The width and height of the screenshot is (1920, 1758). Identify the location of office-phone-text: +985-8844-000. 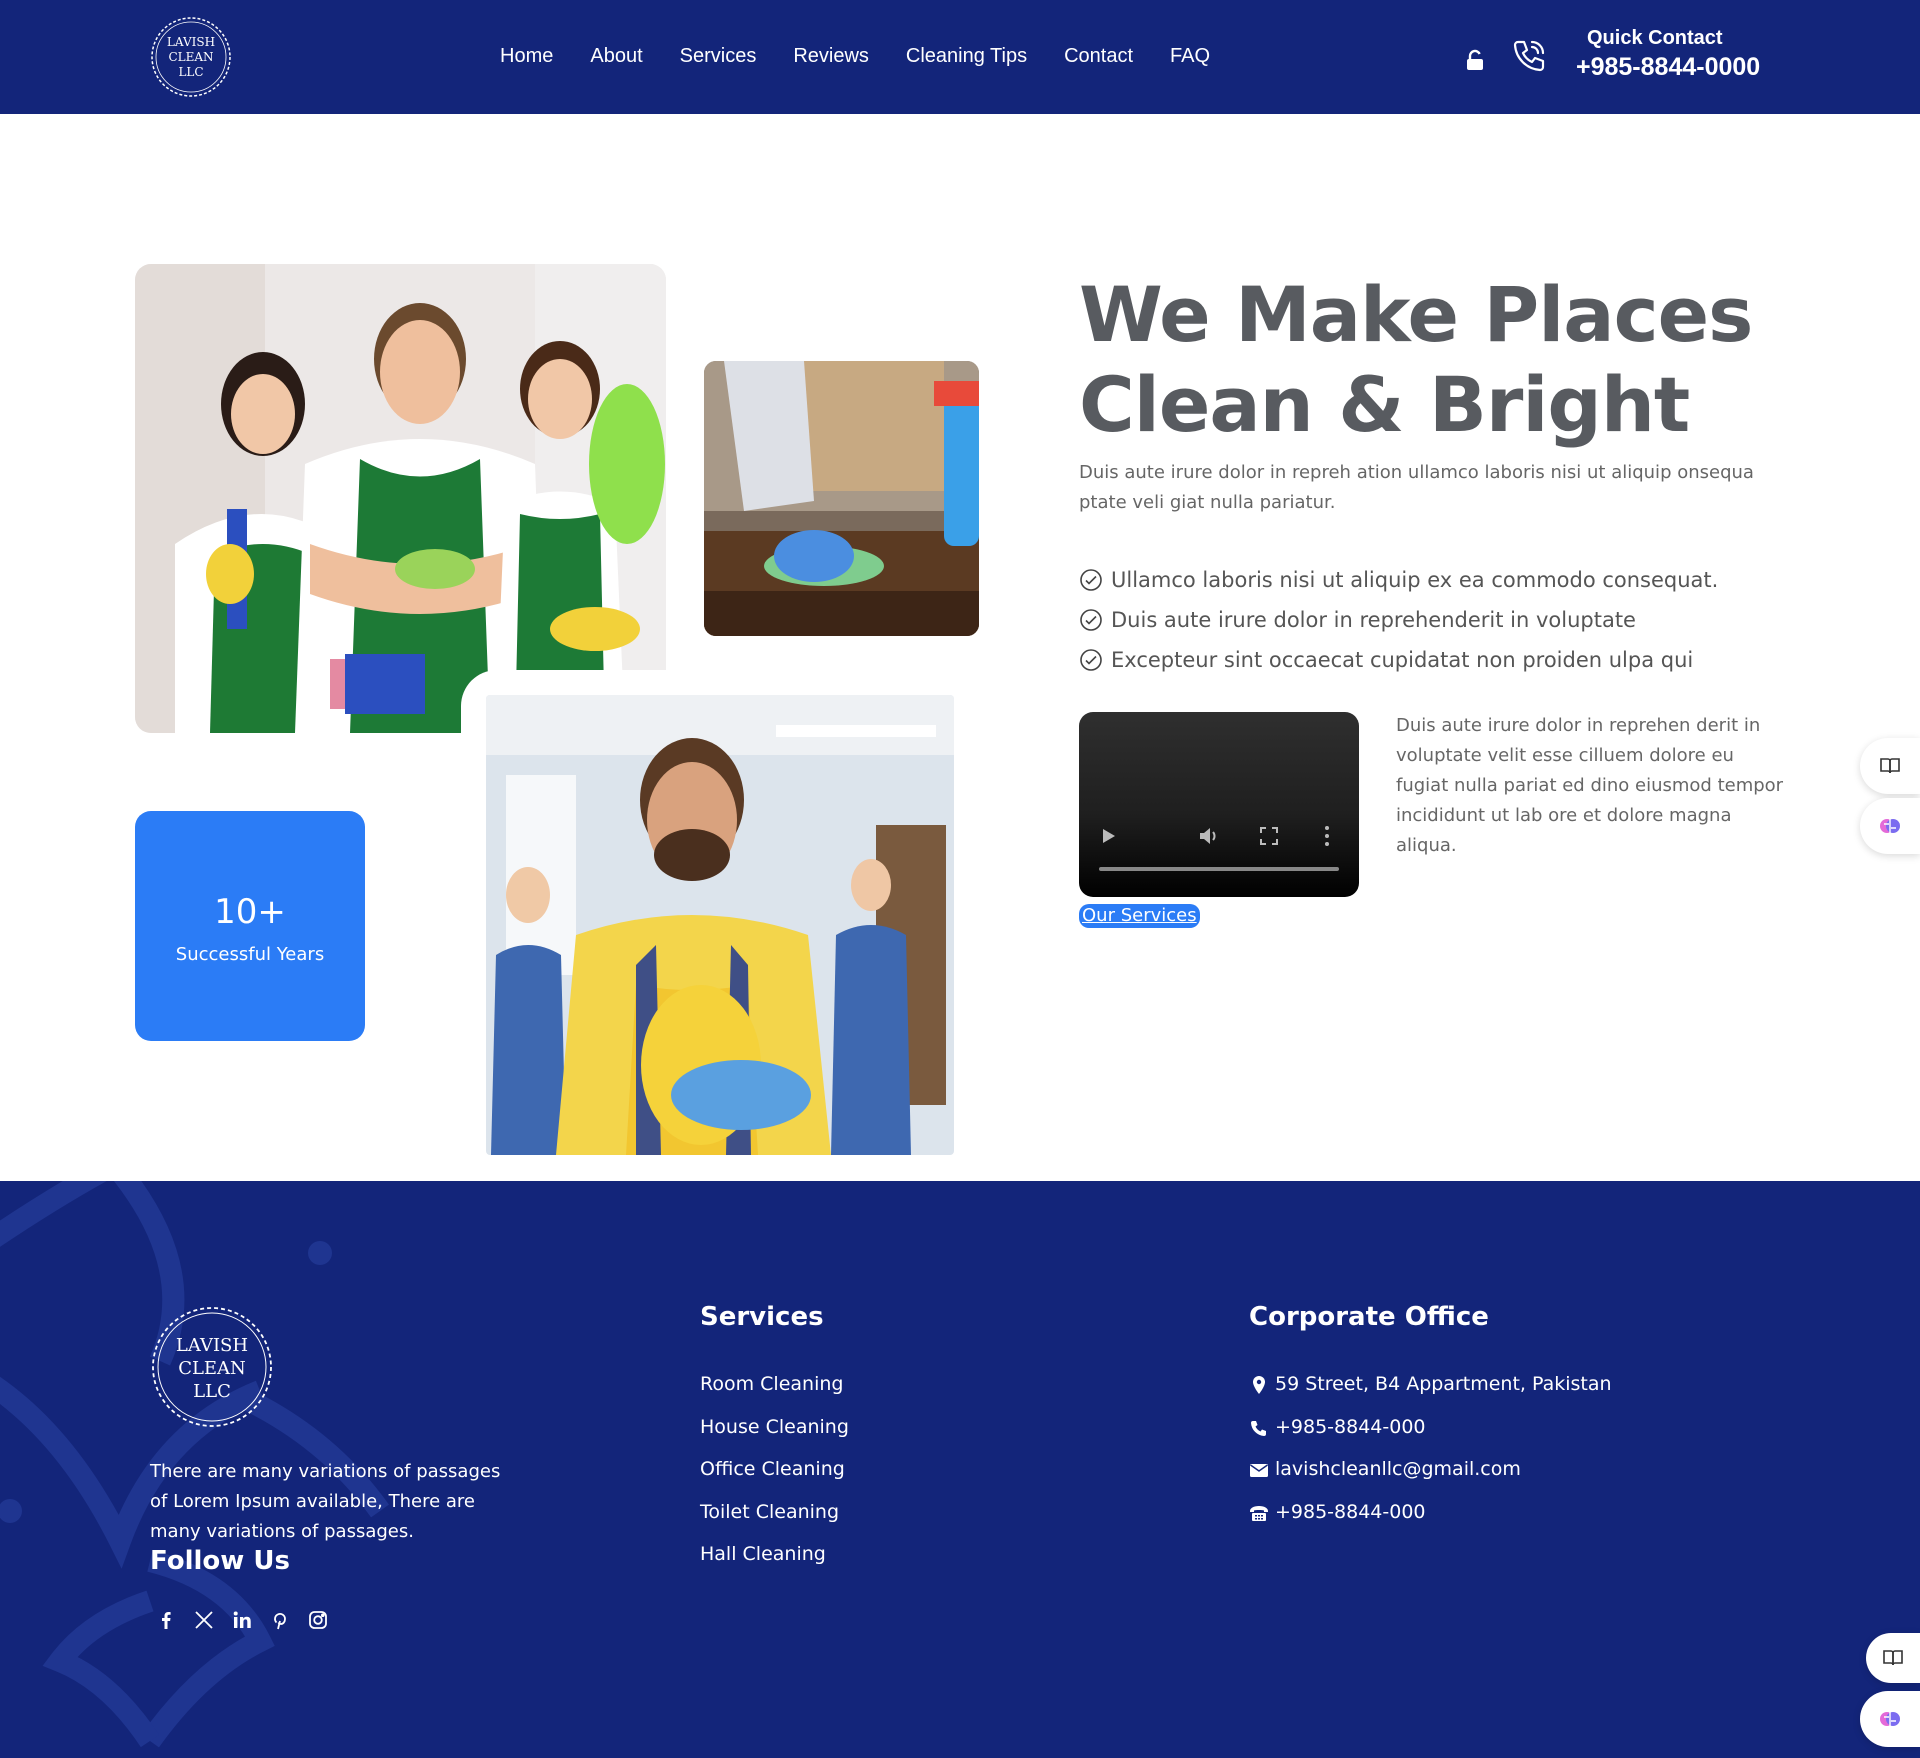
(1350, 1427).